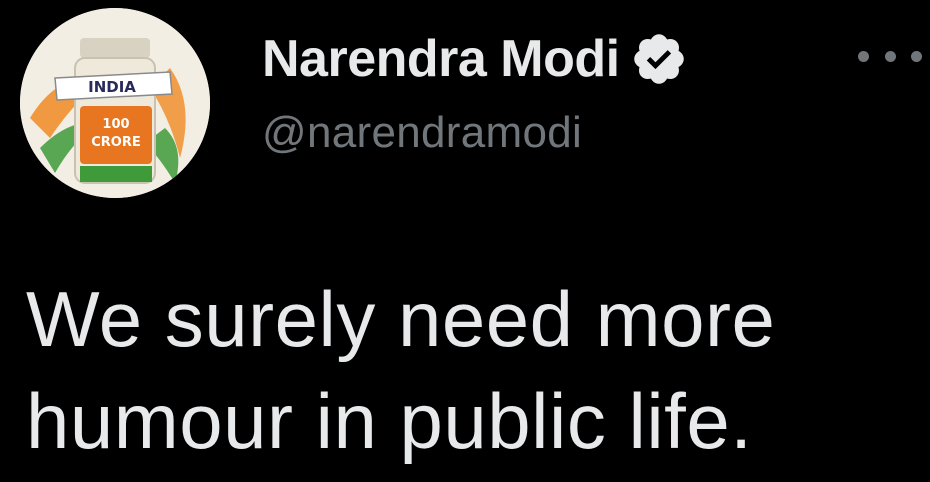 The height and width of the screenshot is (482, 930). What do you see at coordinates (659, 59) in the screenshot?
I see `verified-badge-icon` at bounding box center [659, 59].